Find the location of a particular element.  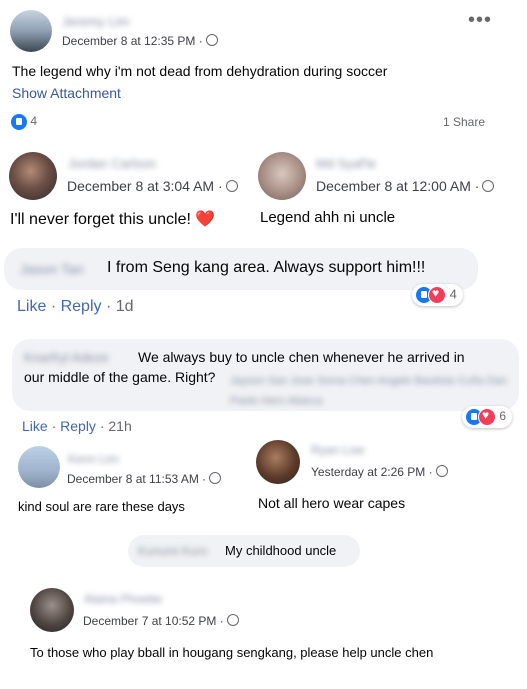

comment-text: I'll never forget this uncle! ❤️ is located at coordinates (112, 219).